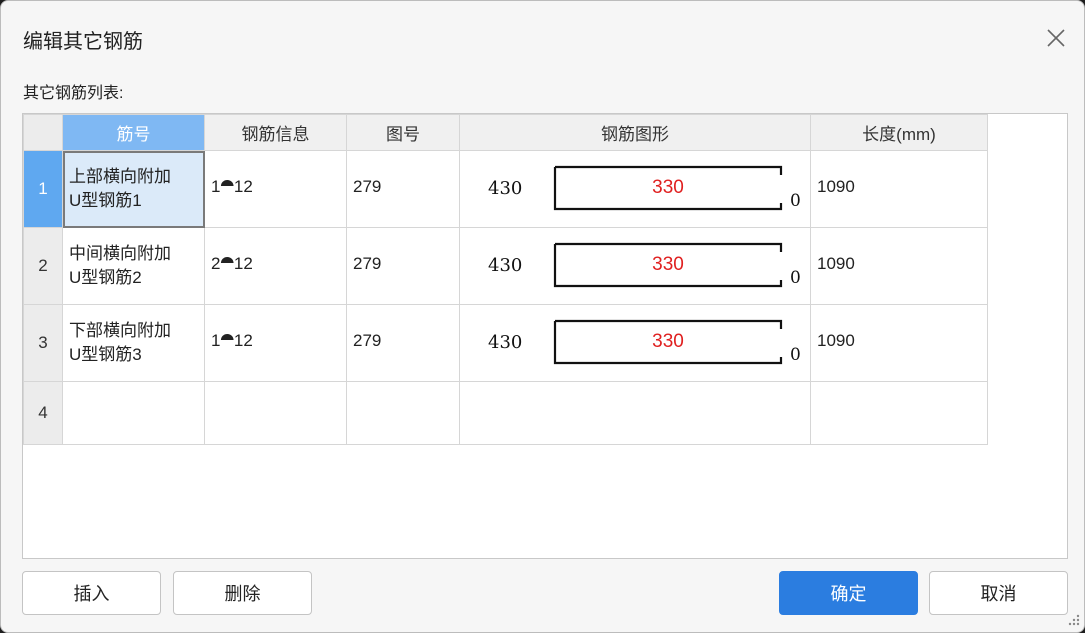 This screenshot has width=1085, height=633. What do you see at coordinates (91, 593) in the screenshot?
I see `insert-button: 插入` at bounding box center [91, 593].